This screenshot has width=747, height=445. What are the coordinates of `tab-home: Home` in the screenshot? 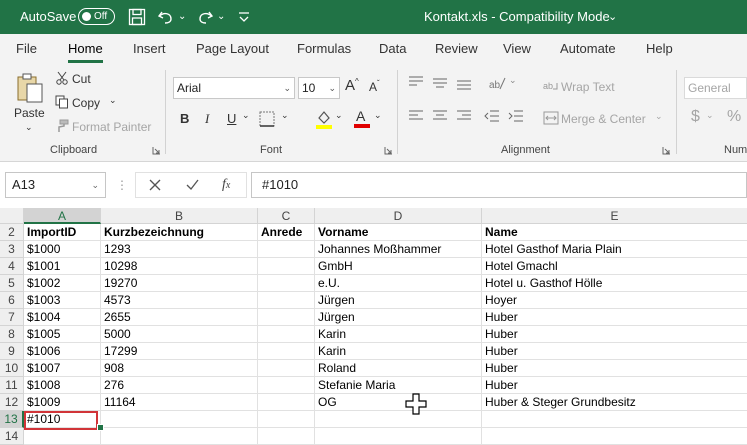 It's located at (85, 50).